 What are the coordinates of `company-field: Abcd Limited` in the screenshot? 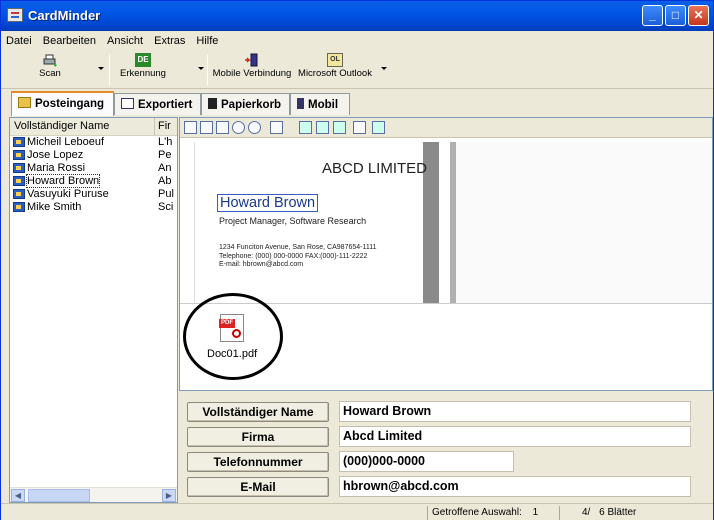 It's located at (515, 436).